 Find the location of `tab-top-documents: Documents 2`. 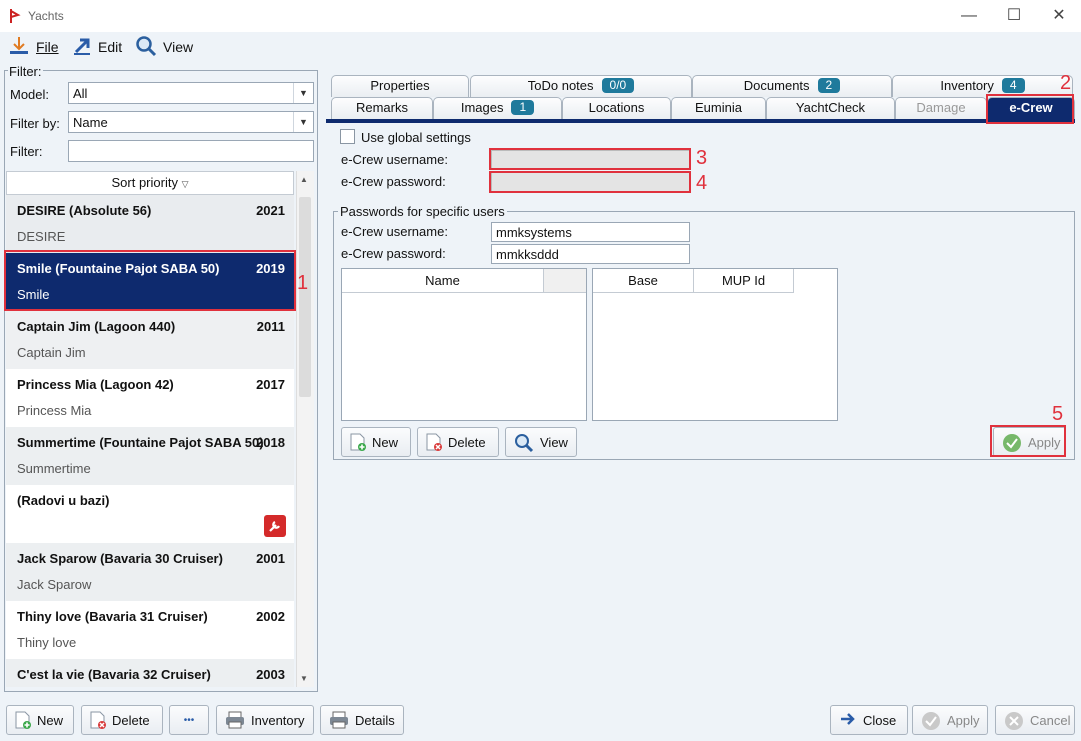

tab-top-documents: Documents 2 is located at coordinates (792, 86).